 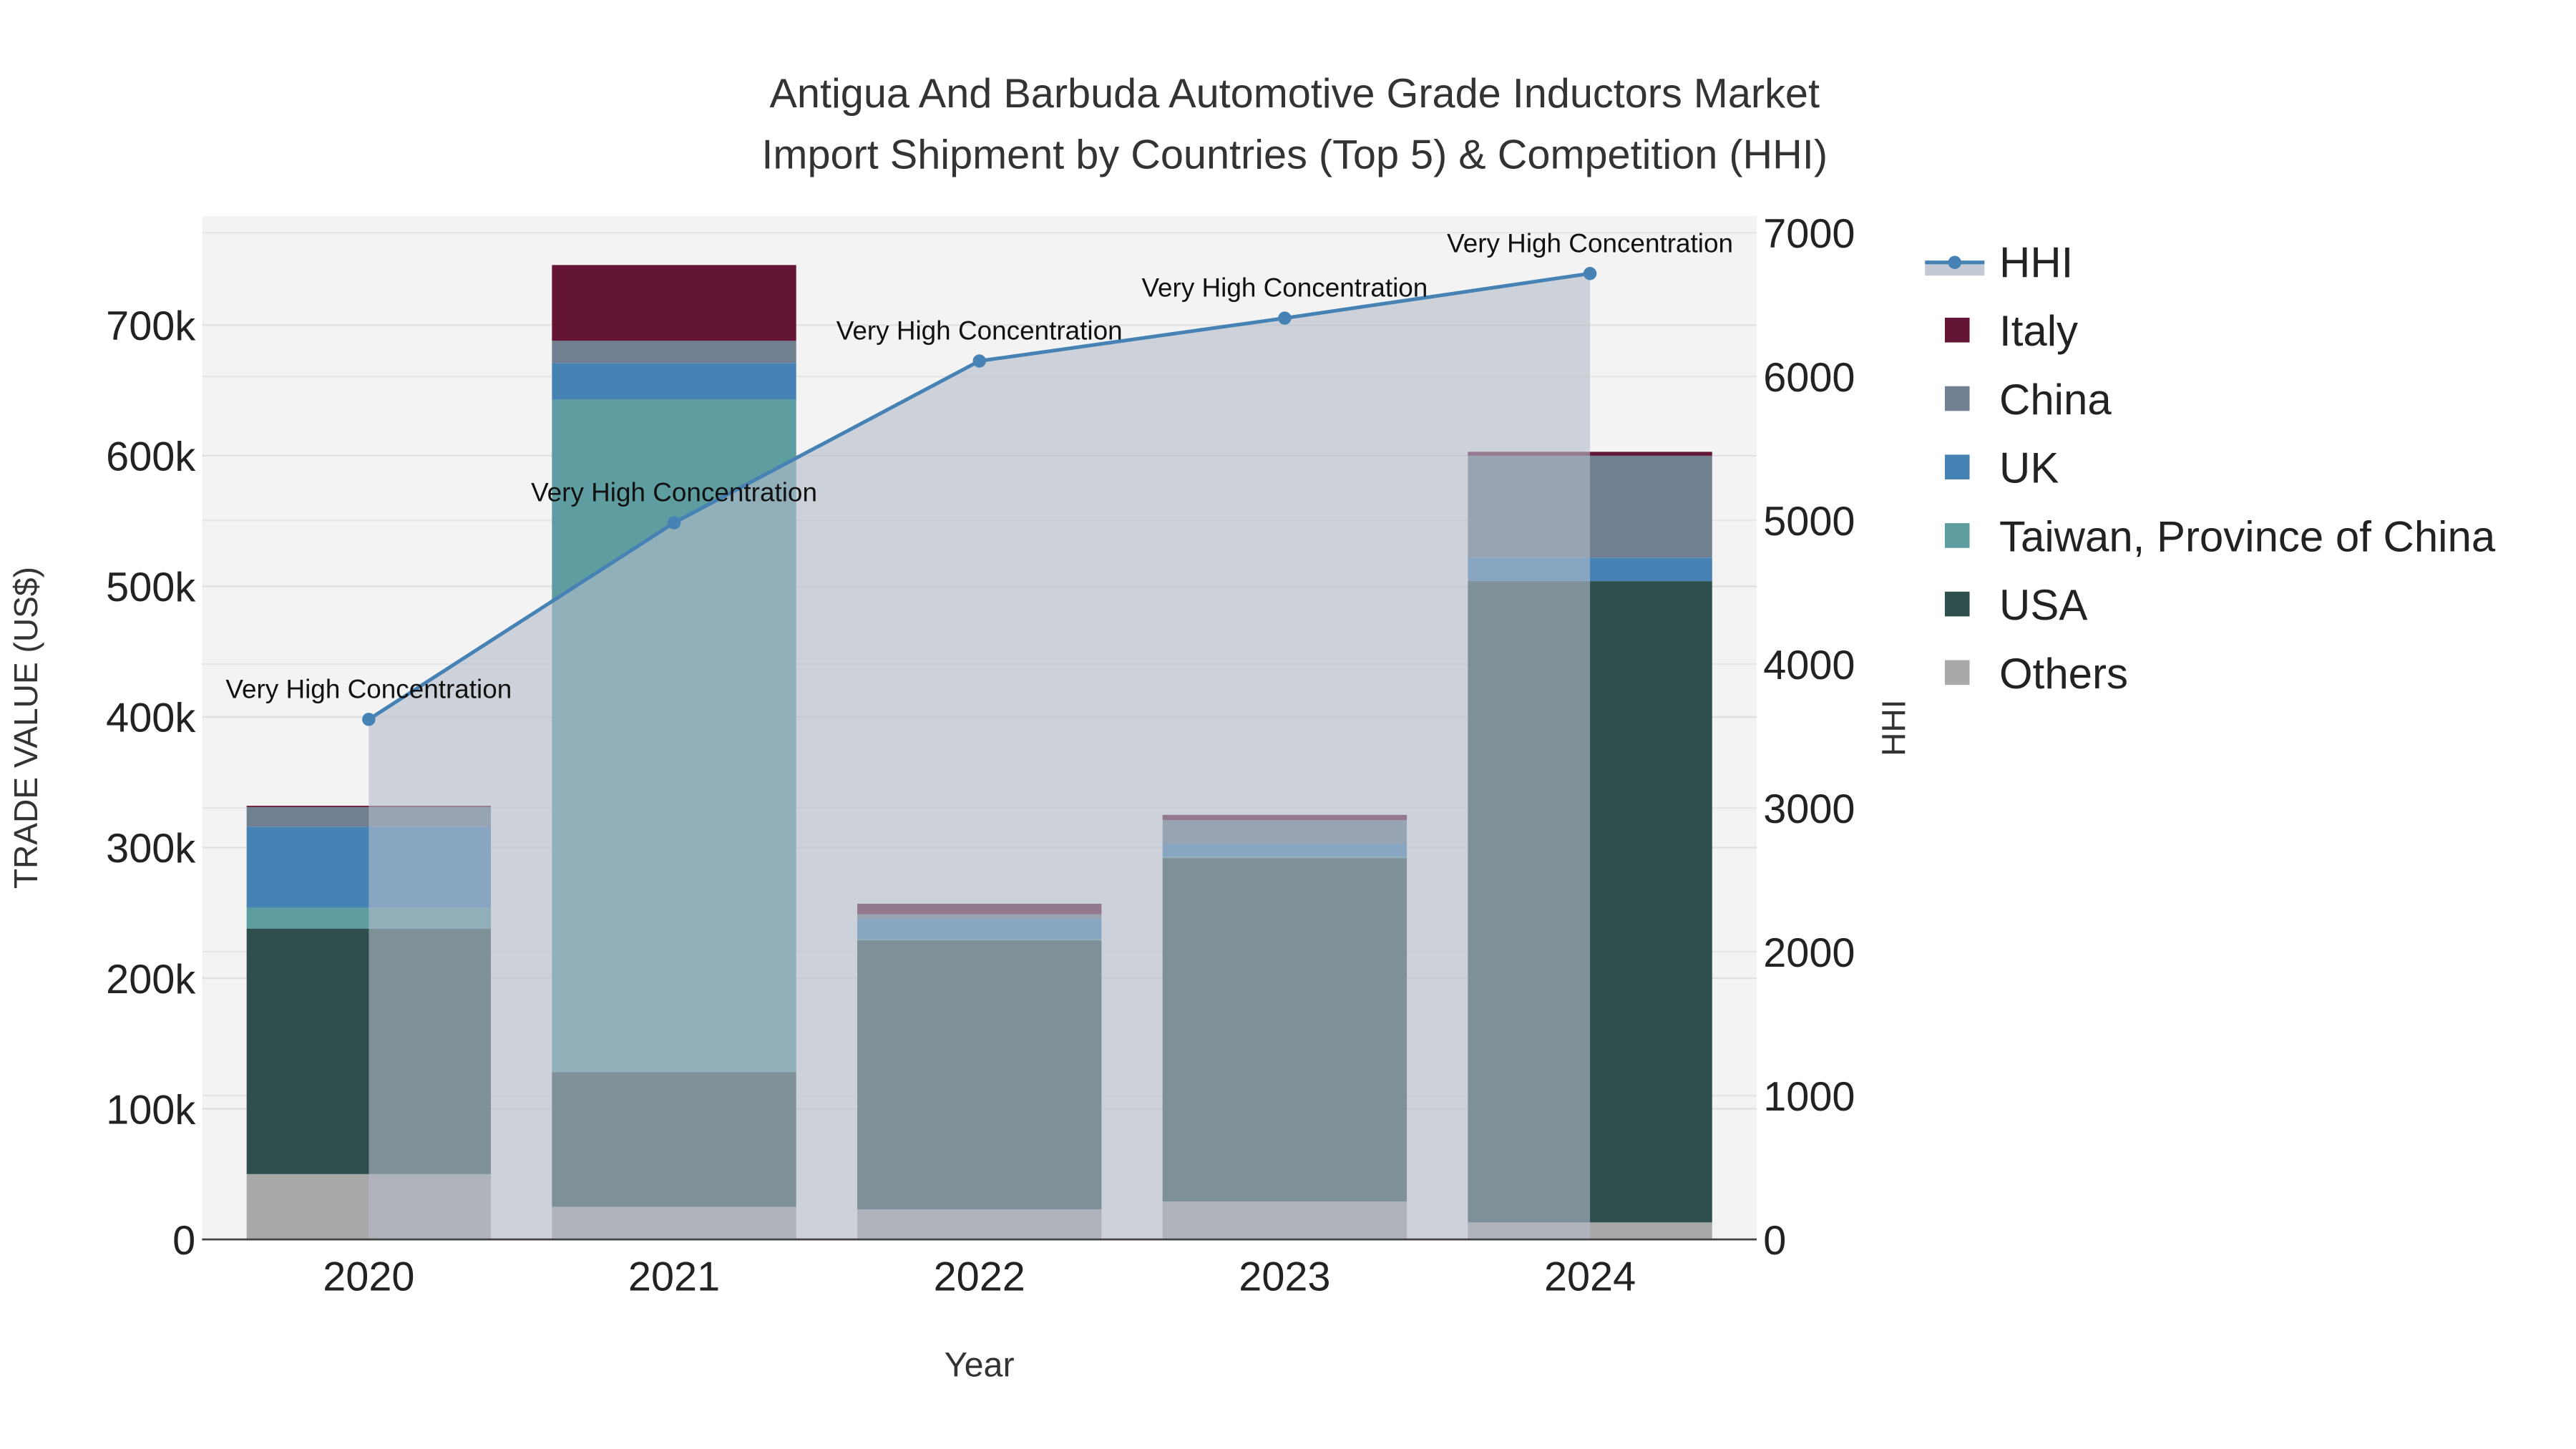 What do you see at coordinates (2036, 262) in the screenshot?
I see `legend-label: HHI` at bounding box center [2036, 262].